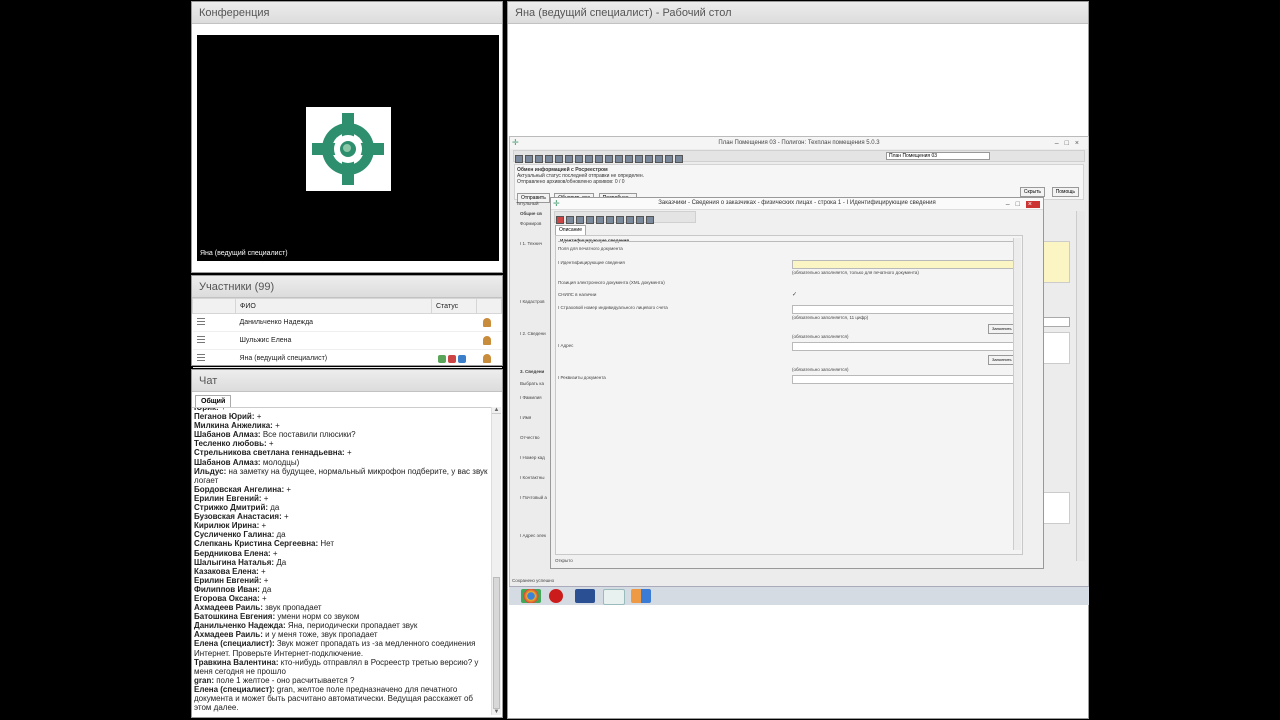 The width and height of the screenshot is (1280, 720). What do you see at coordinates (240, 626) in the screenshot?
I see `chat-author: Данильченко Надежда:` at bounding box center [240, 626].